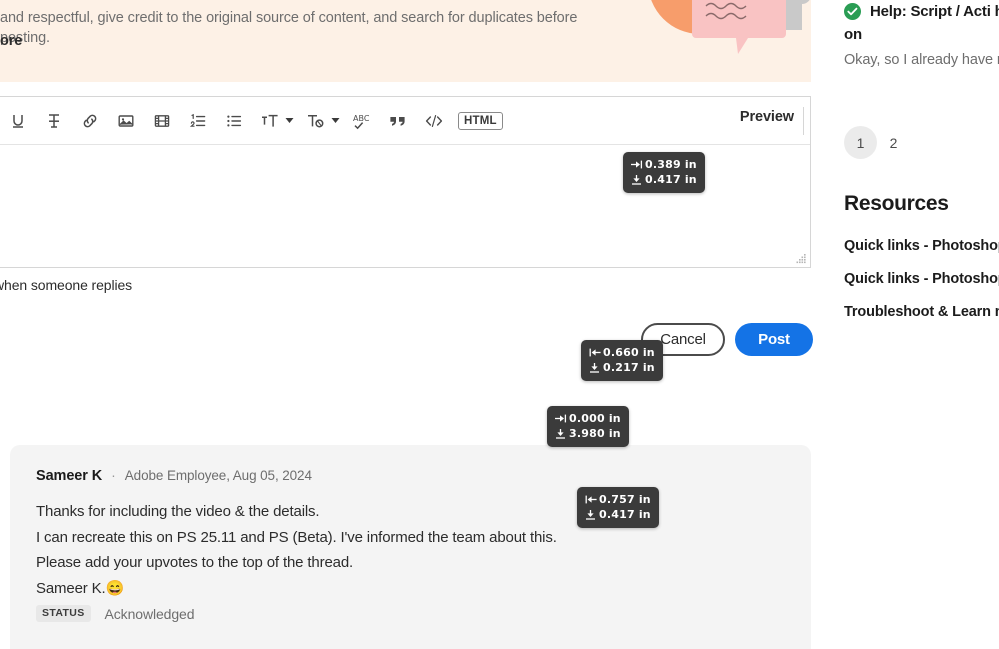 The width and height of the screenshot is (999, 649). I want to click on resize-handle, so click(801, 258).